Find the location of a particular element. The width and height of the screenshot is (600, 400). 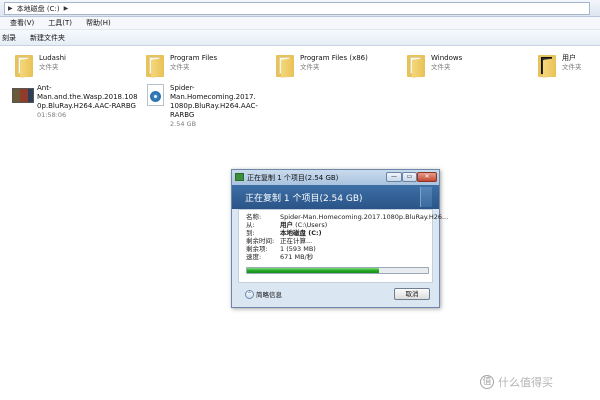

watermark: 值 什么值得买 is located at coordinates (516, 382).